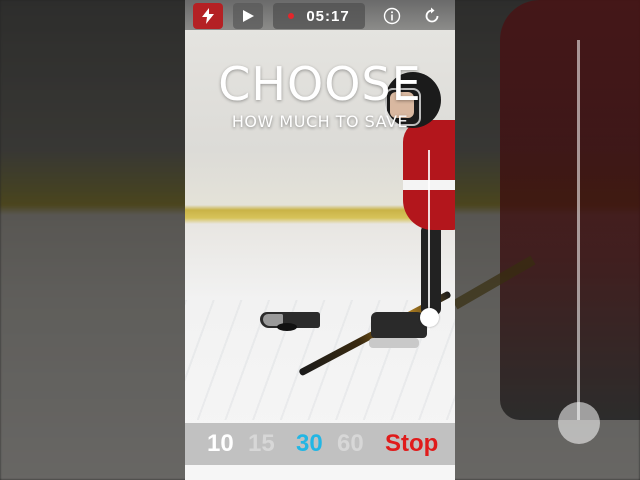 The width and height of the screenshot is (640, 480). I want to click on headline: CHOOSE HOW MUCH TO SAVE, so click(320, 94).